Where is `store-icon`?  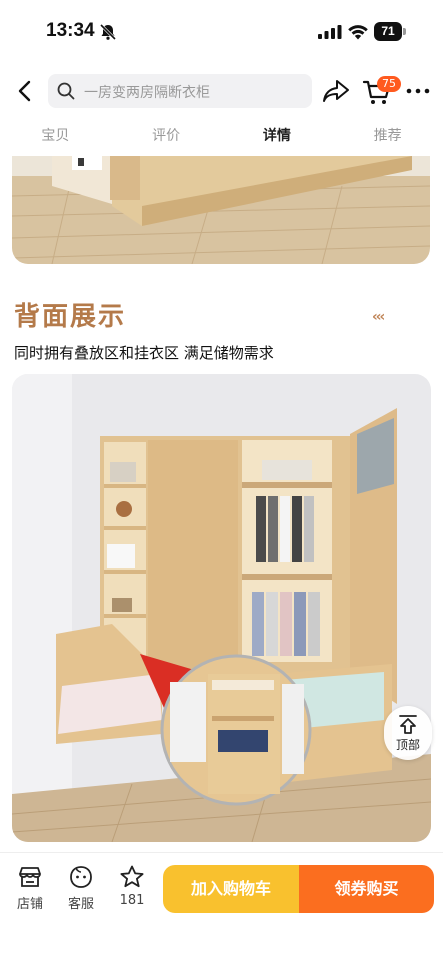 store-icon is located at coordinates (30, 877).